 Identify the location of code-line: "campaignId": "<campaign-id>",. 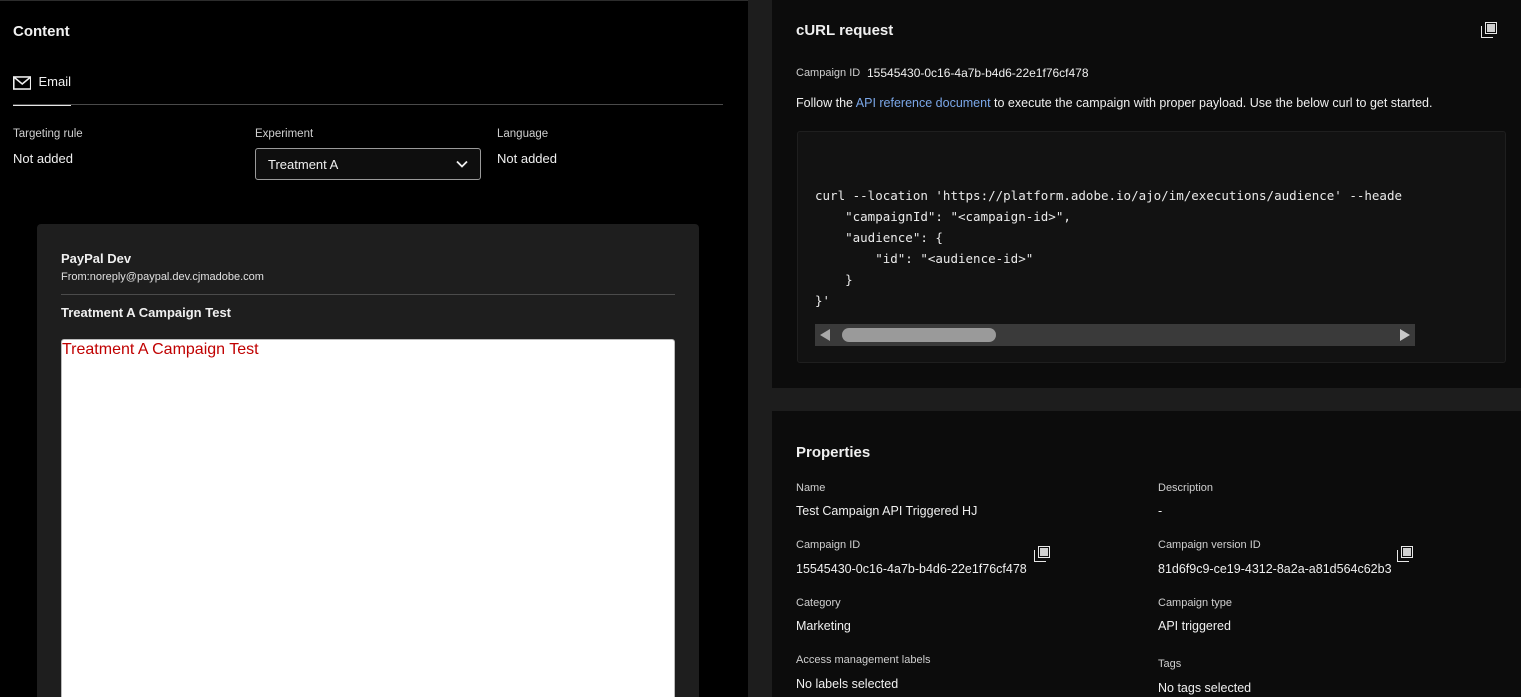
(943, 216).